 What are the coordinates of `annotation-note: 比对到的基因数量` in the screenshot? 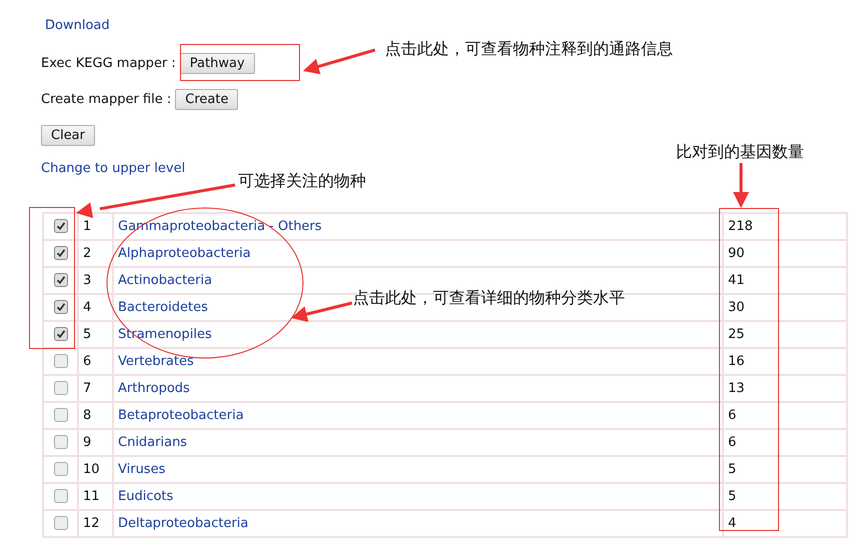 It's located at (740, 152).